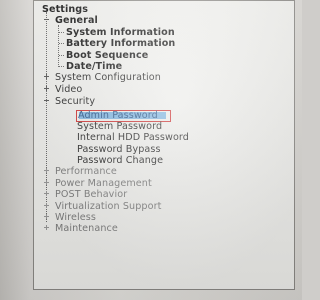 The height and width of the screenshot is (300, 320). I want to click on tree-item-system-password: System Password, so click(119, 126).